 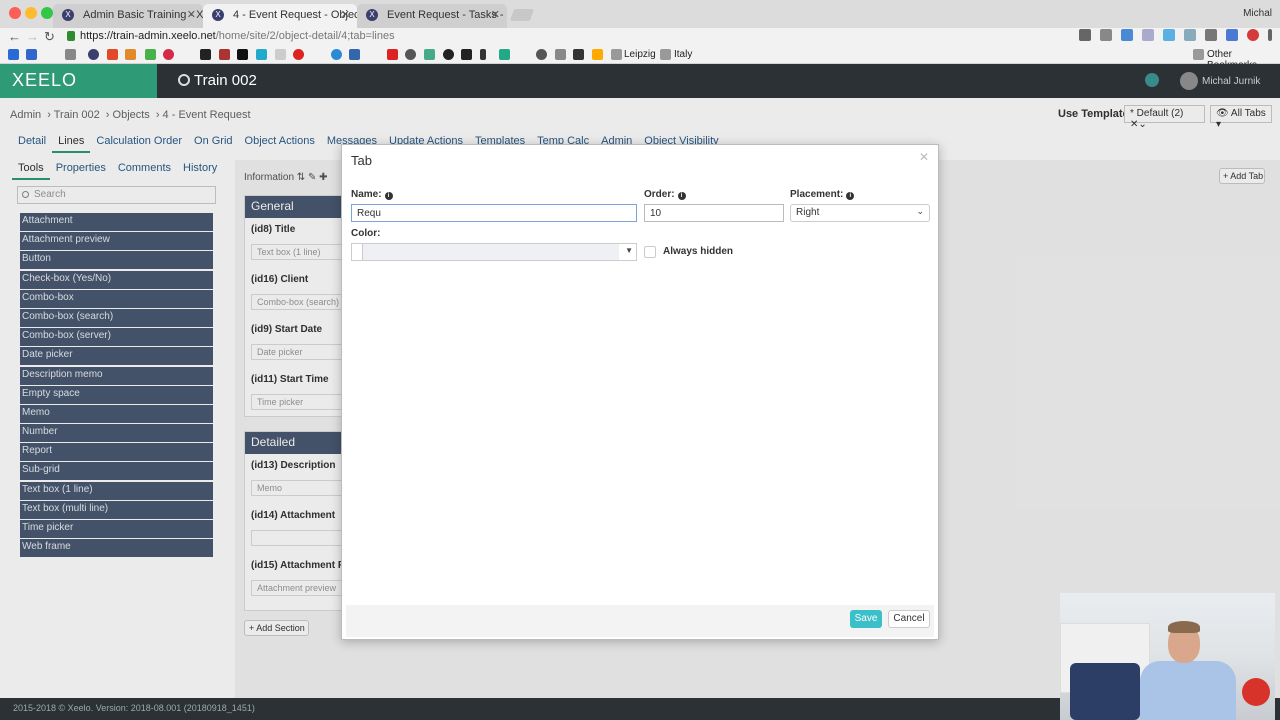 I want to click on caret-down-icon: ▼, so click(x=629, y=250).